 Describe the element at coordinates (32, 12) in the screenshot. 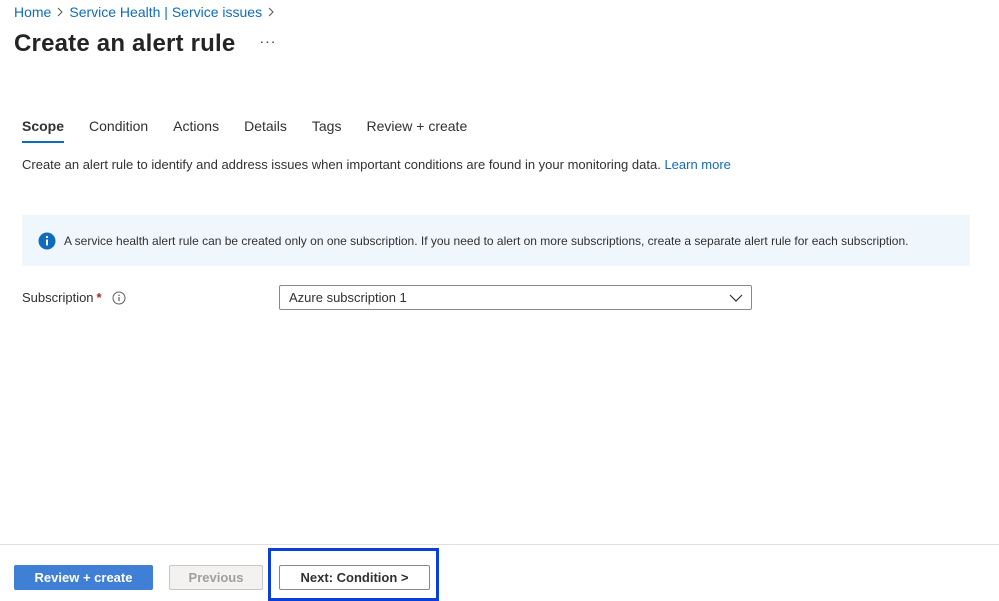

I see `breadcrumb-home: Home` at that location.